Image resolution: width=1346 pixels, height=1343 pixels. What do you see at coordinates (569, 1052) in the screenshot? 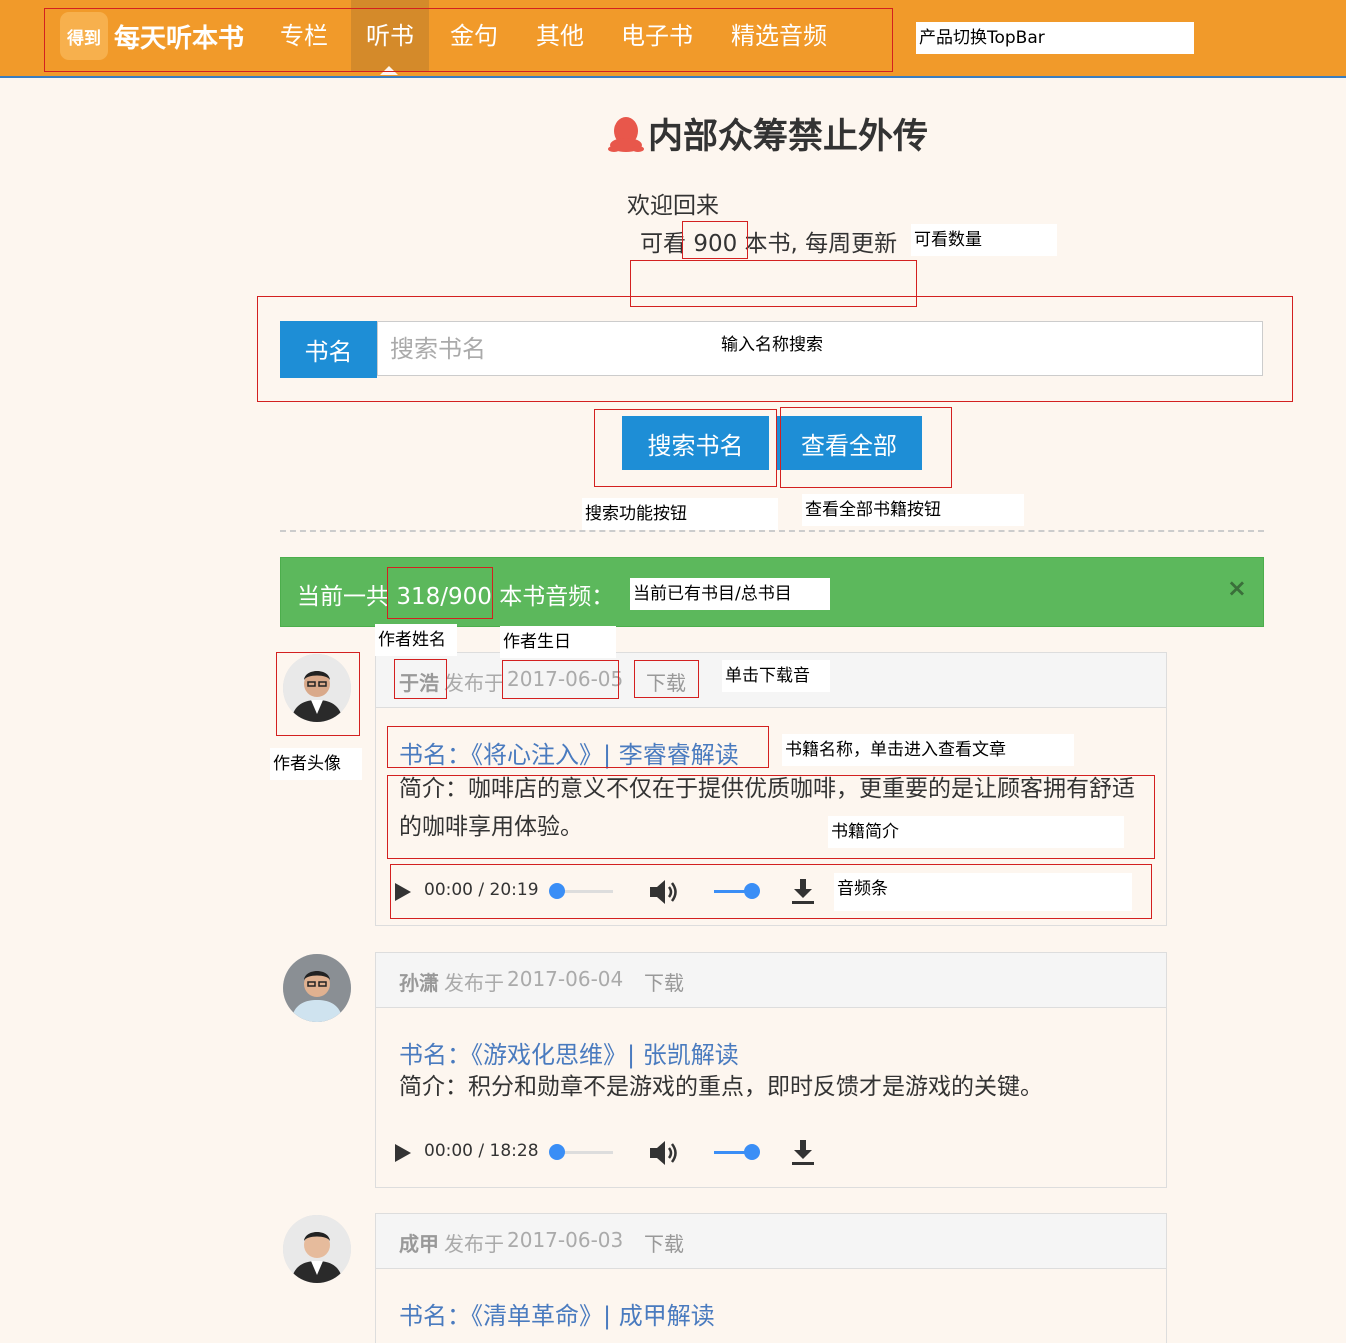
I see `book-title-link: 书名：《游戏化思维》| 张凯解读` at bounding box center [569, 1052].